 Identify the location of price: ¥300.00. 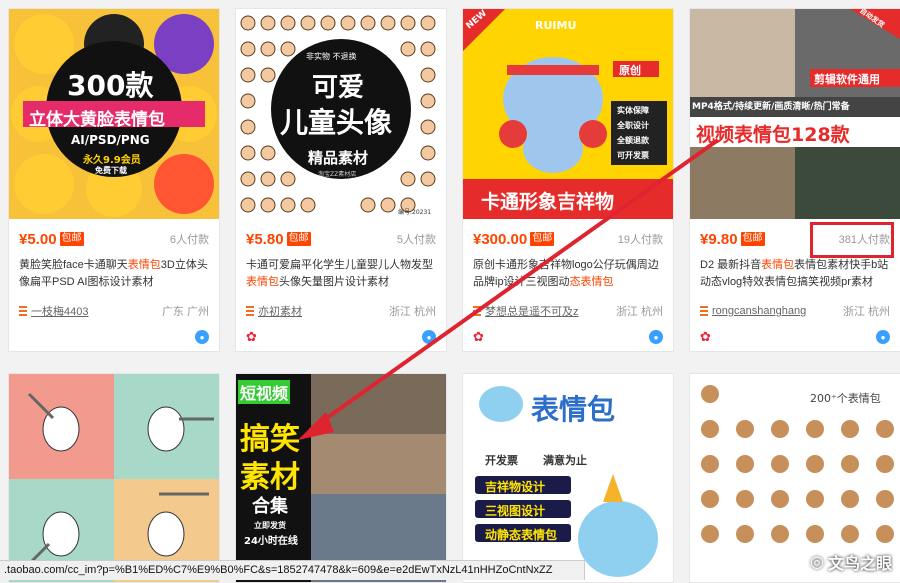
(500, 239).